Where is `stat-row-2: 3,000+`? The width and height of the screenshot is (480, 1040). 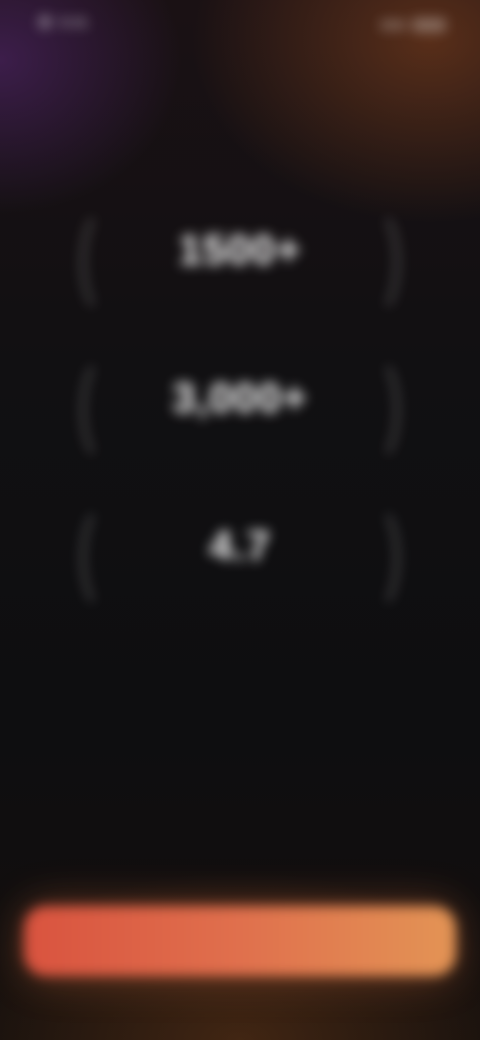 stat-row-2: 3,000+ is located at coordinates (240, 405).